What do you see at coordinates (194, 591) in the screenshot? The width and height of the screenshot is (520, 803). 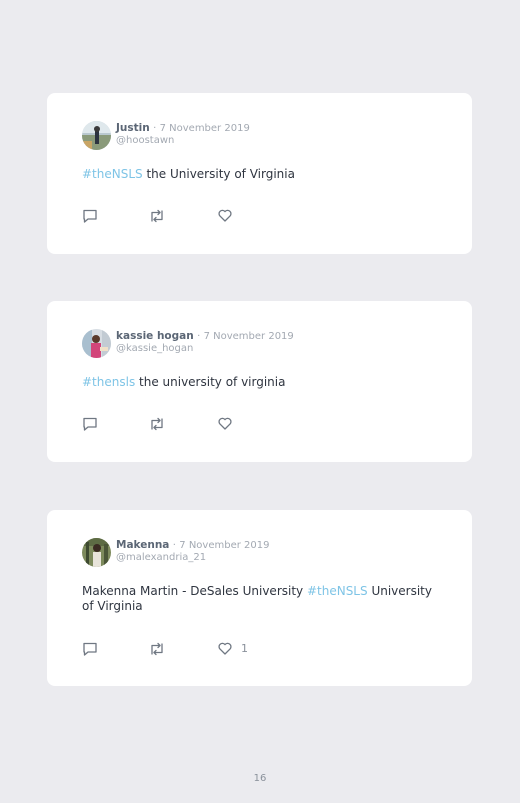 I see `tweet-text-before: Makenna Martin - DeSales University` at bounding box center [194, 591].